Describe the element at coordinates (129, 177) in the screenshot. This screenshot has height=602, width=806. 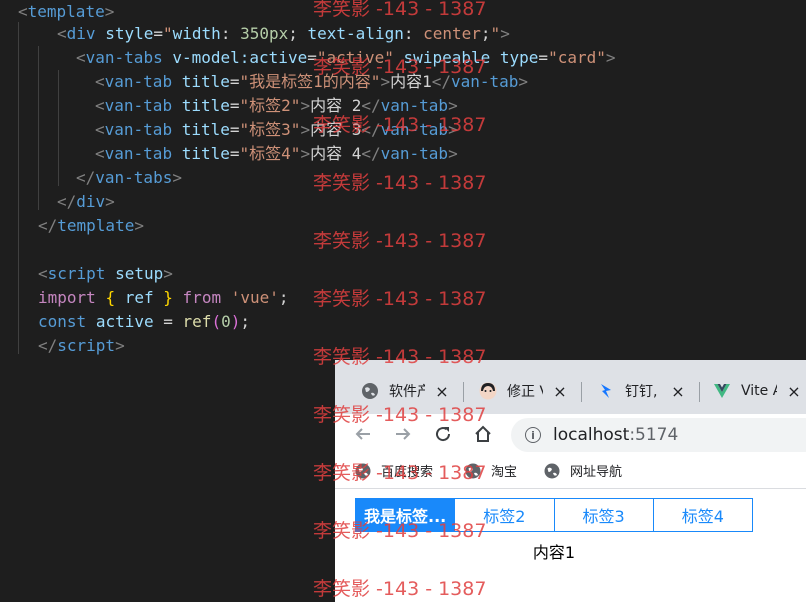
I see `code-line: </van-tabs>` at that location.